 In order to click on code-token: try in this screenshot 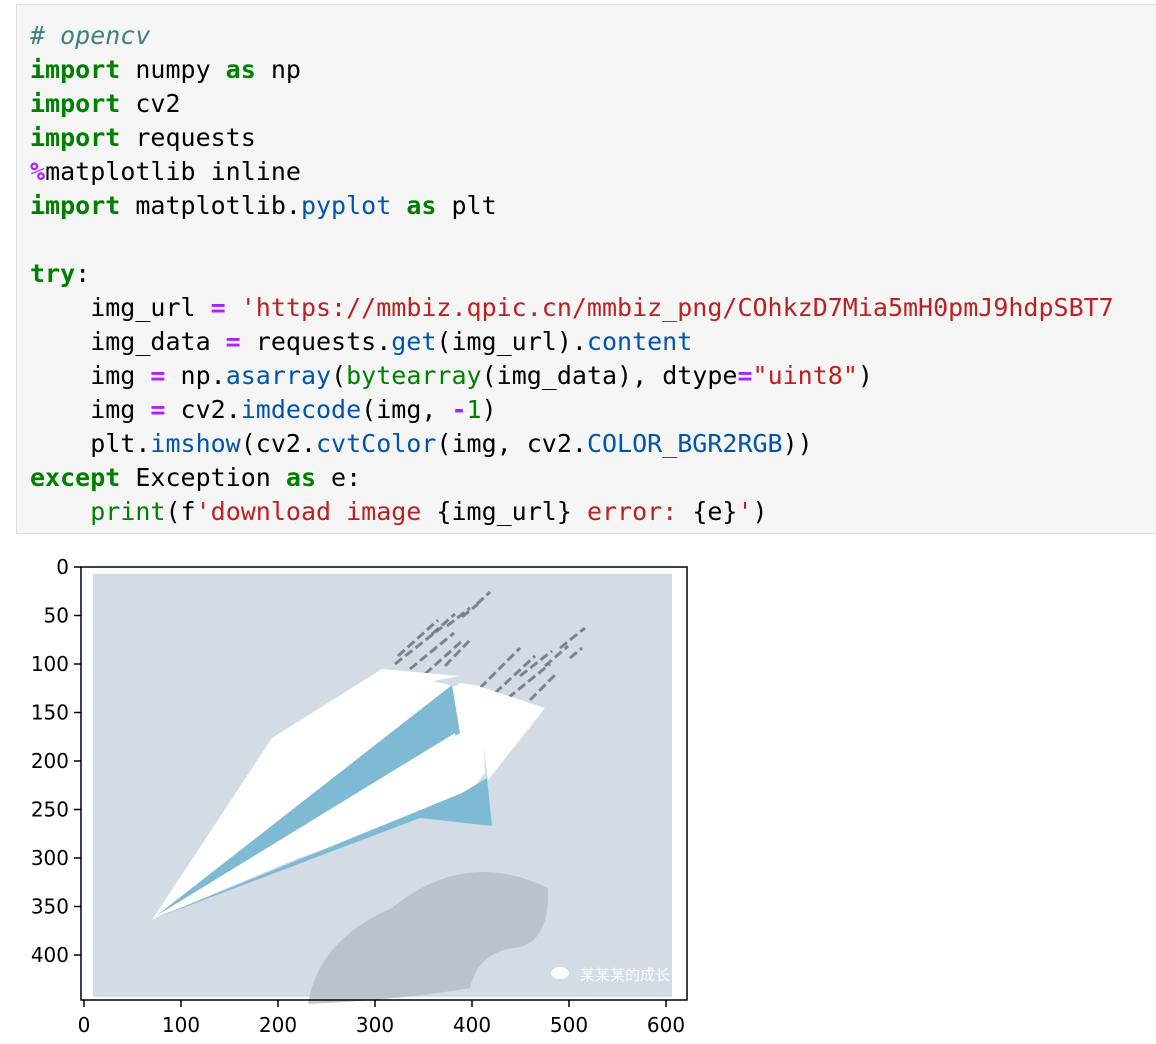, I will do `click(53, 273)`.